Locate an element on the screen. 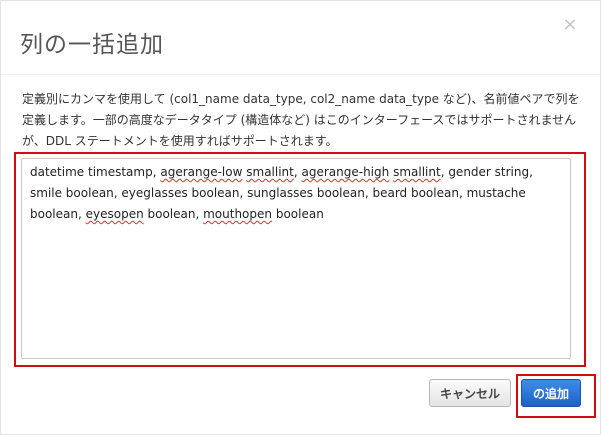 The height and width of the screenshot is (435, 601). textarea-text: datetime timestamp, is located at coordinates (95, 172).